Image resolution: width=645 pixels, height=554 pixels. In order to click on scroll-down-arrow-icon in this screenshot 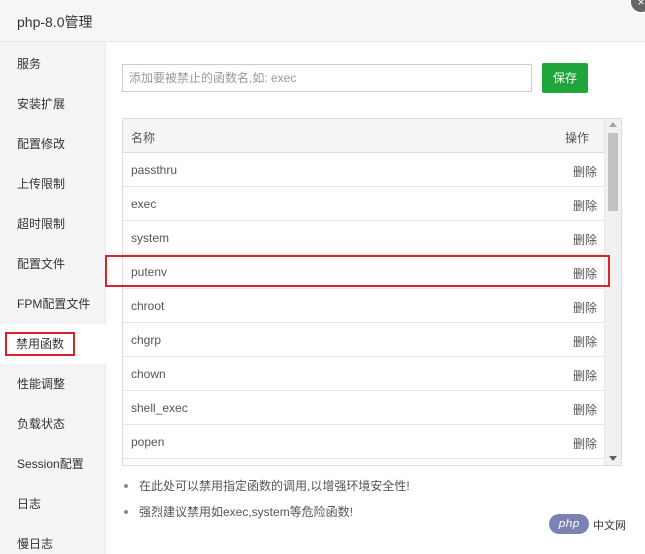, I will do `click(613, 458)`.